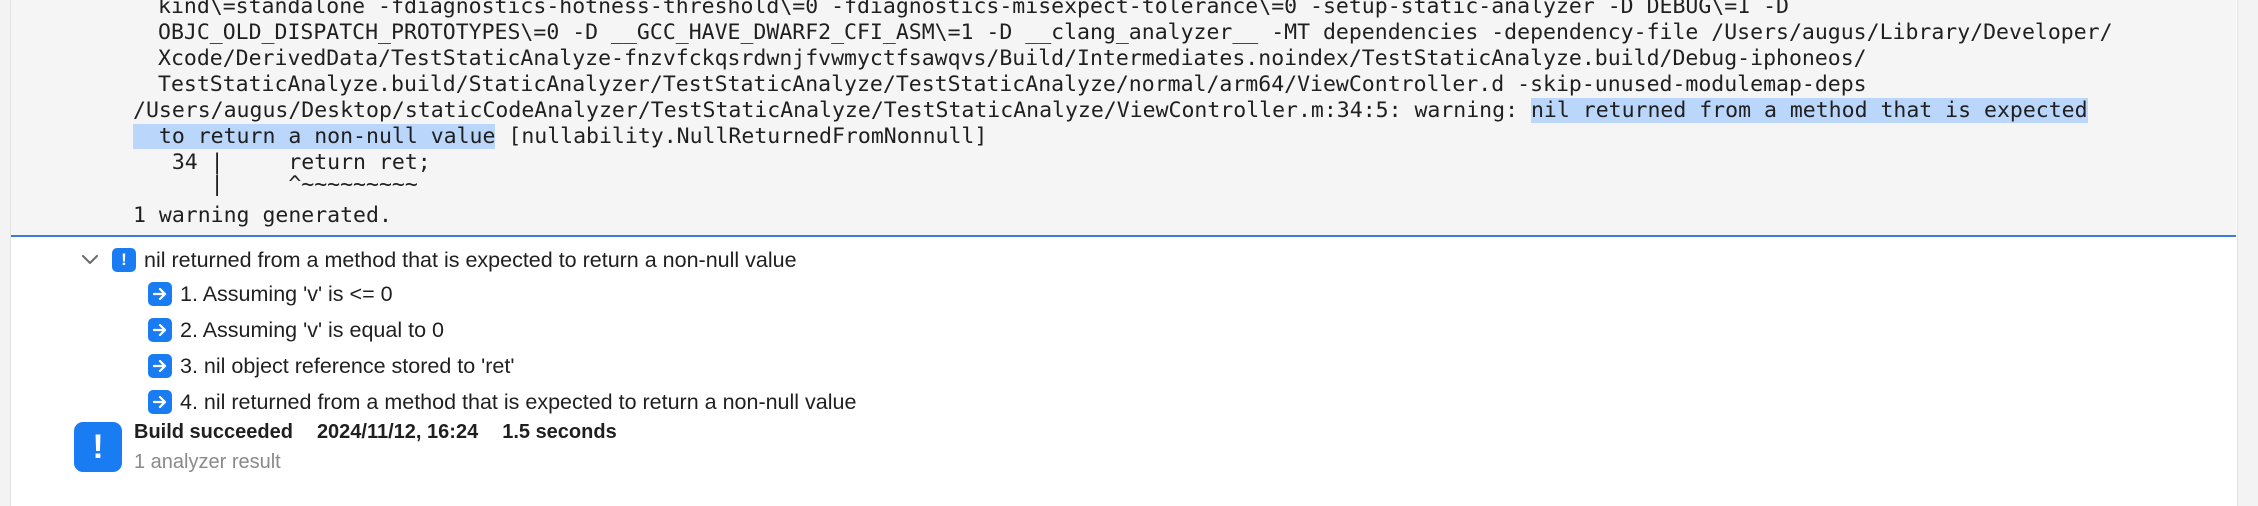 The width and height of the screenshot is (2258, 506). What do you see at coordinates (98, 447) in the screenshot?
I see `build-result-icon: !` at bounding box center [98, 447].